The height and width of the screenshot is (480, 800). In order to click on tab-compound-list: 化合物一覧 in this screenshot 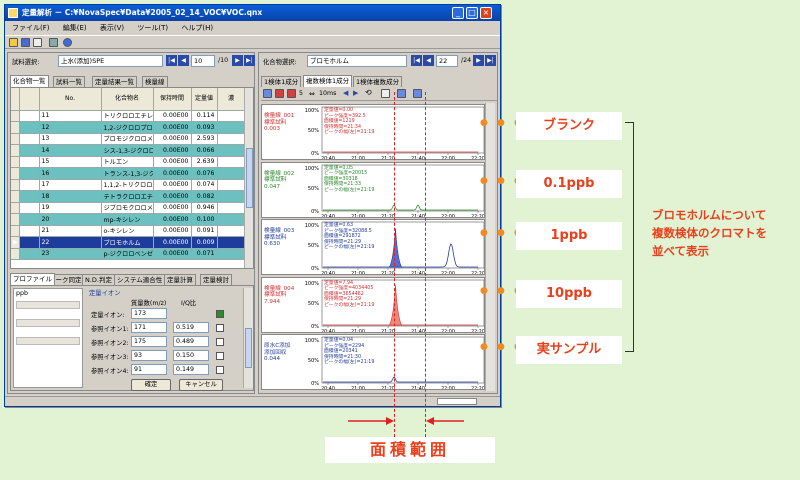, I will do `click(29, 81)`.